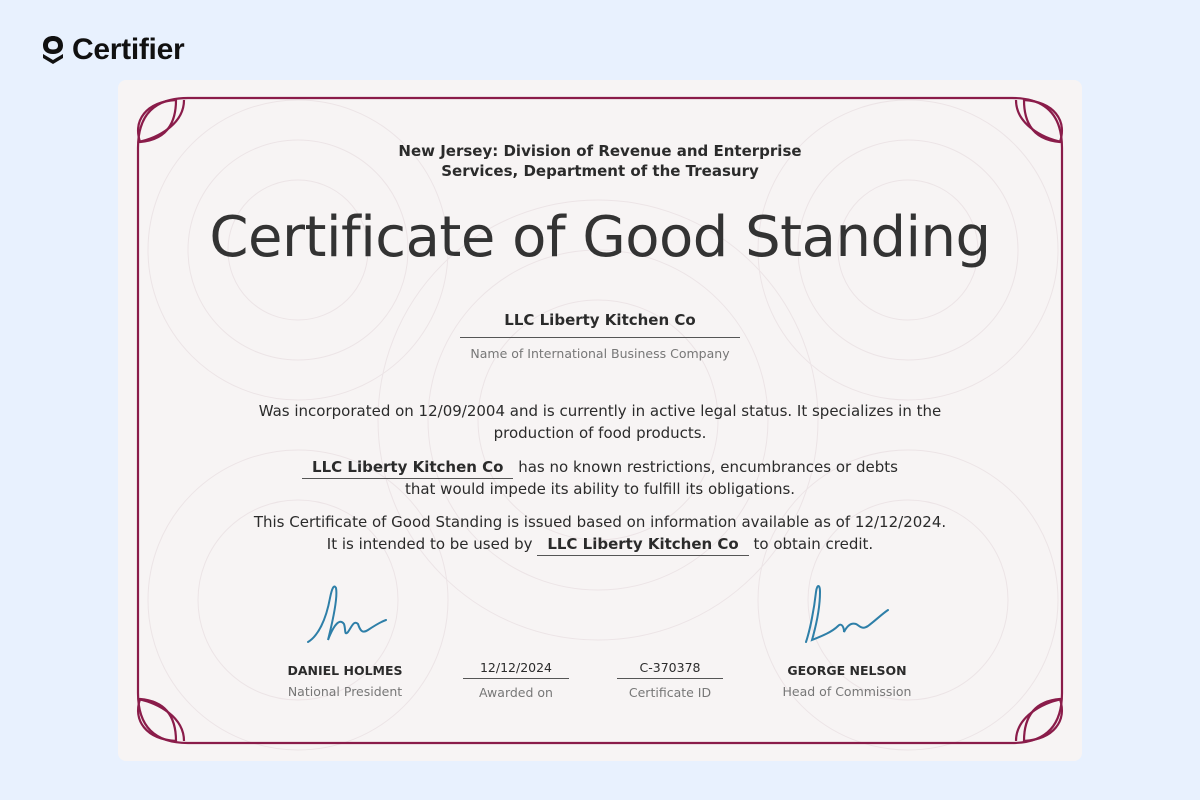 The image size is (1200, 800). I want to click on signatory-left: DANIEL HOLMES National President, so click(345, 681).